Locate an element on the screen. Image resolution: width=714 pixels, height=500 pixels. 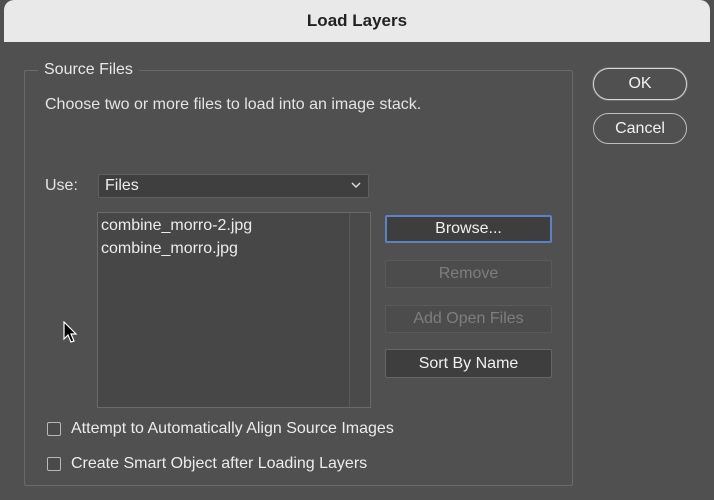
title-bar: Load Layers is located at coordinates (357, 21).